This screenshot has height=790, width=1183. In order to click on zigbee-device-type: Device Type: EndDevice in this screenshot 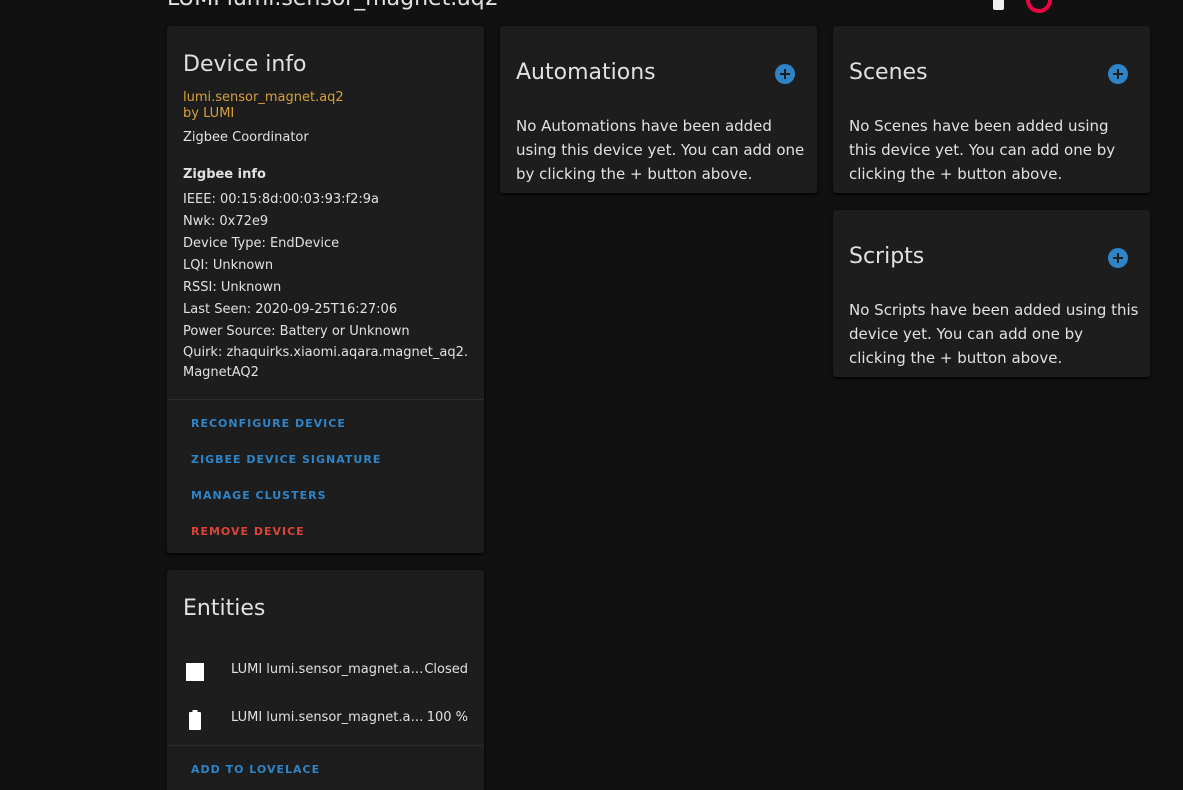, I will do `click(261, 243)`.